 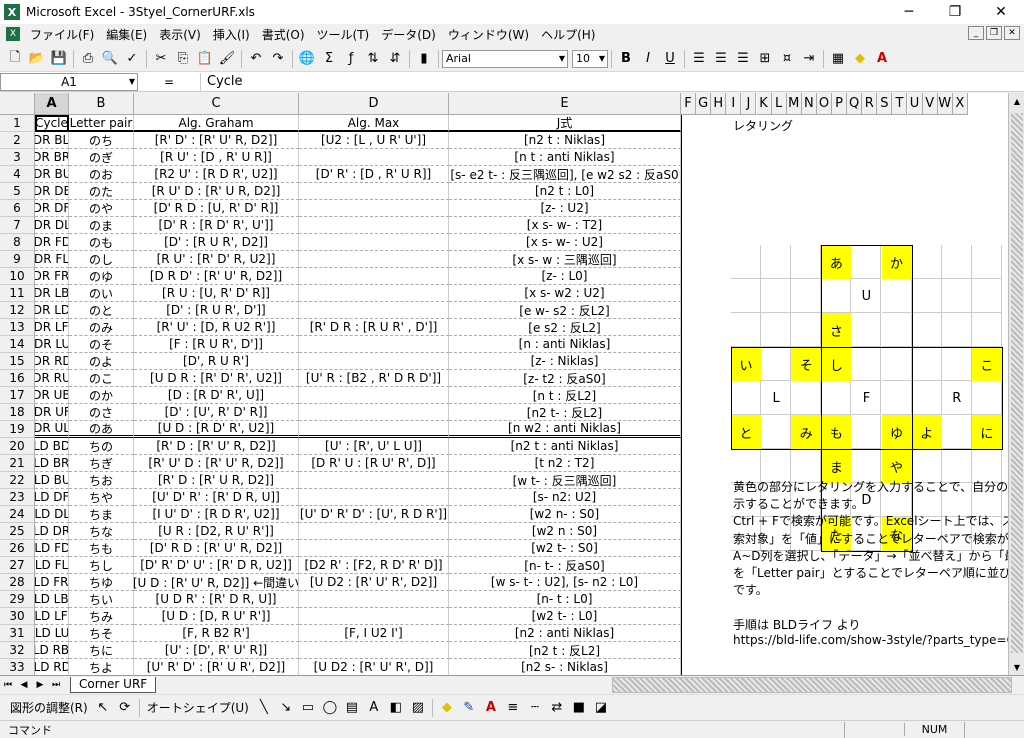 What do you see at coordinates (286, 708) in the screenshot?
I see `arrow-icon: ↘` at bounding box center [286, 708].